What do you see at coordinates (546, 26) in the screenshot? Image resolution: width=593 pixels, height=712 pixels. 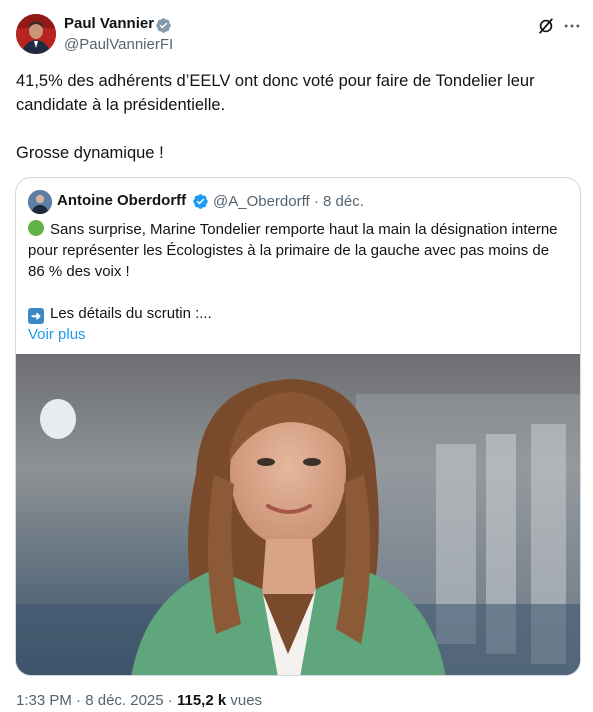 I see `grok-icon` at bounding box center [546, 26].